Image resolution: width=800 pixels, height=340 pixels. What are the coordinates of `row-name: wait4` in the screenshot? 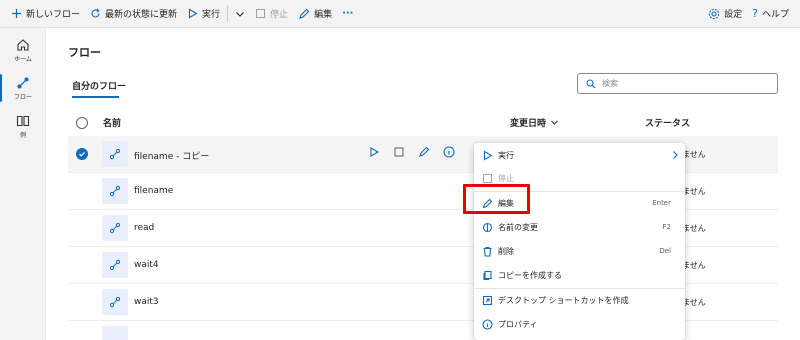 It's located at (146, 265).